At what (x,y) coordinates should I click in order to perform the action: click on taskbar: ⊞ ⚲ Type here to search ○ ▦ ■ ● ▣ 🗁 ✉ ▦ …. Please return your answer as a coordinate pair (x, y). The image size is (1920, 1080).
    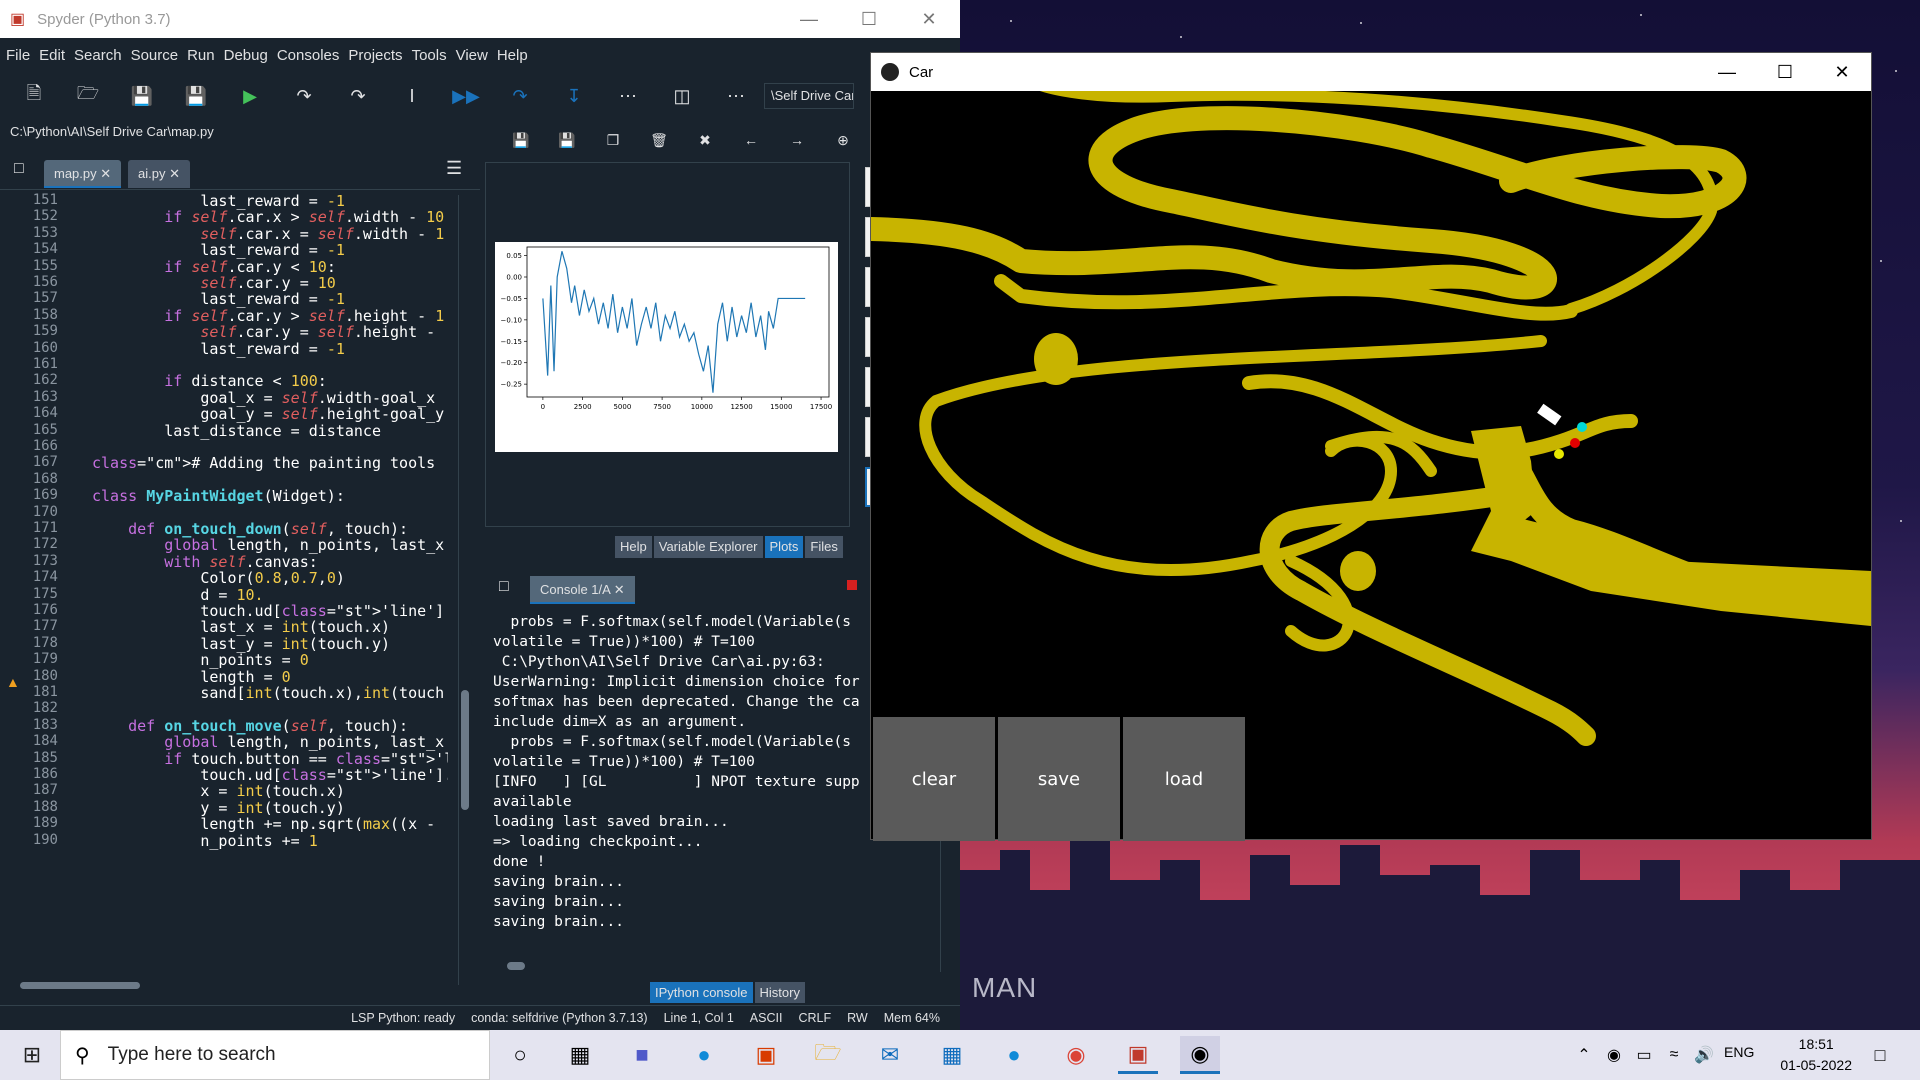
    Looking at the image, I should click on (960, 1055).